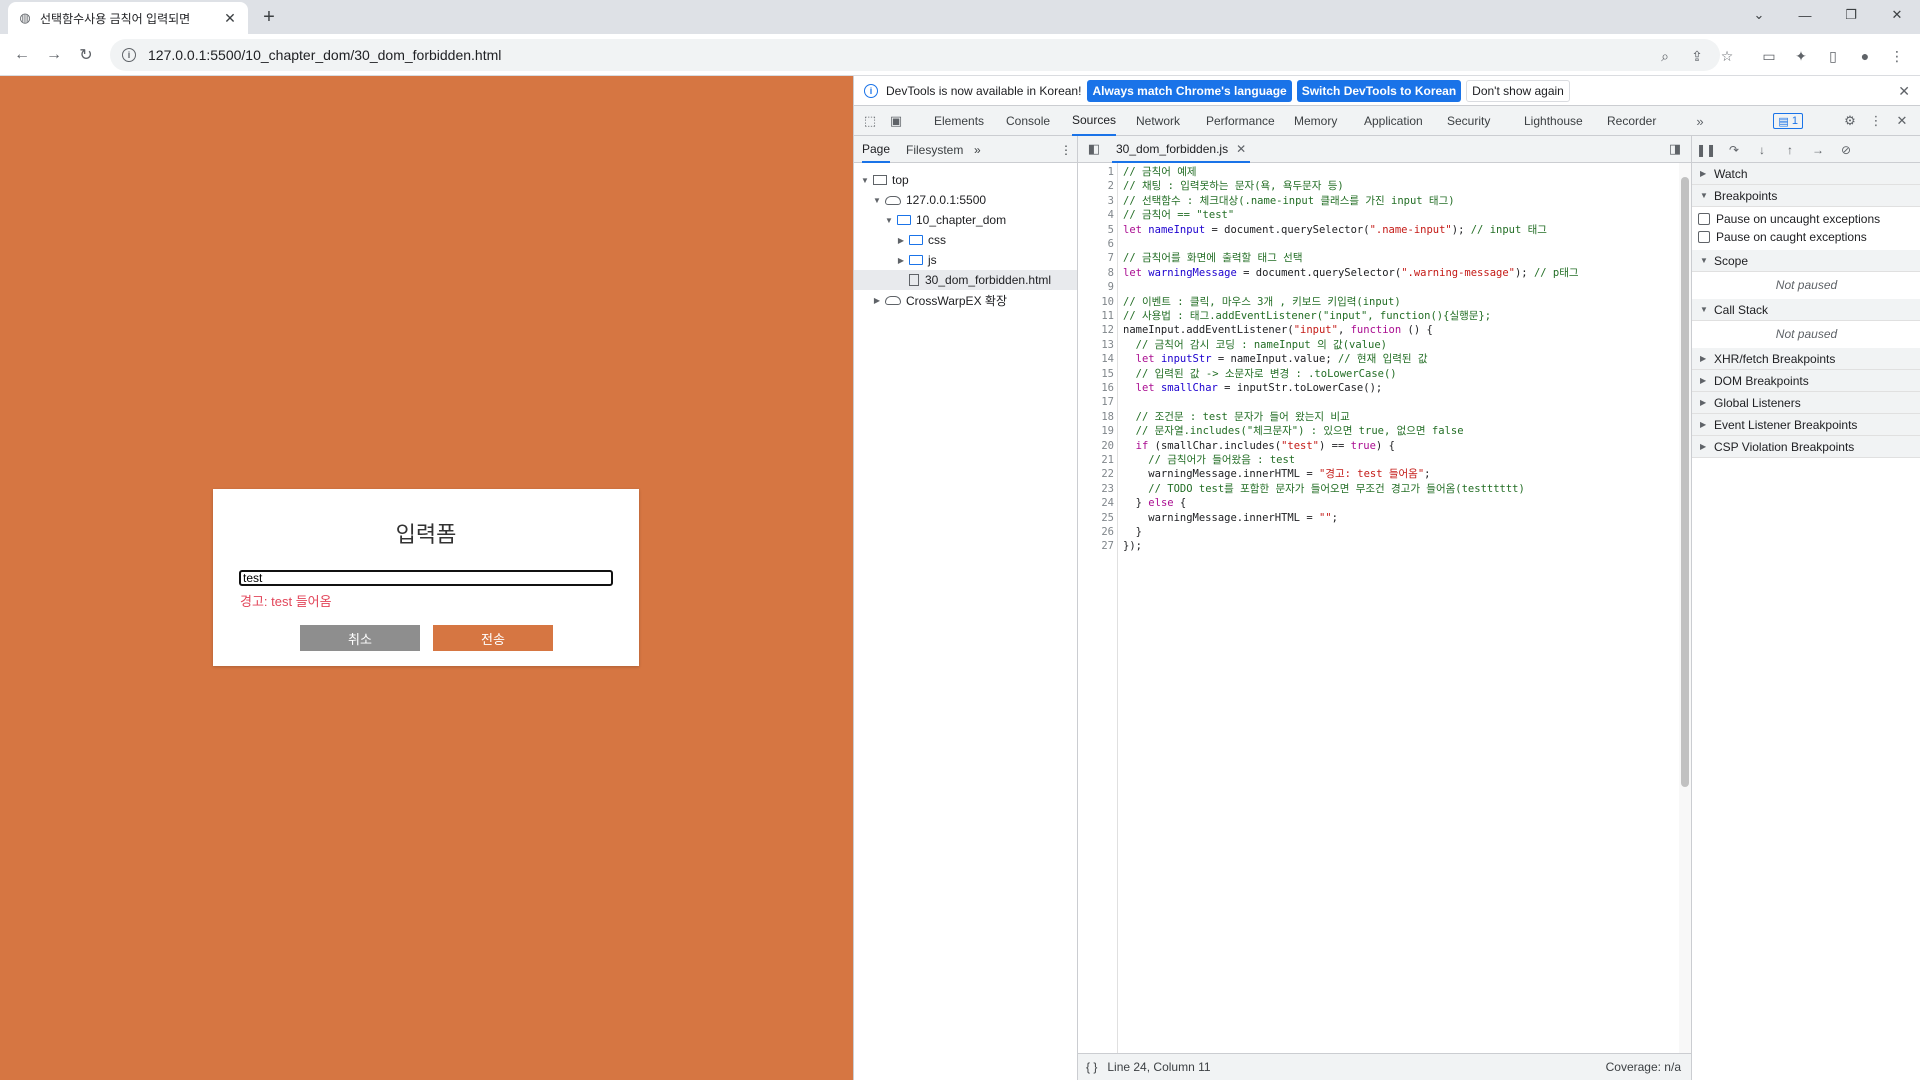 Image resolution: width=1920 pixels, height=1080 pixels. I want to click on line-number: 3, so click(1096, 201).